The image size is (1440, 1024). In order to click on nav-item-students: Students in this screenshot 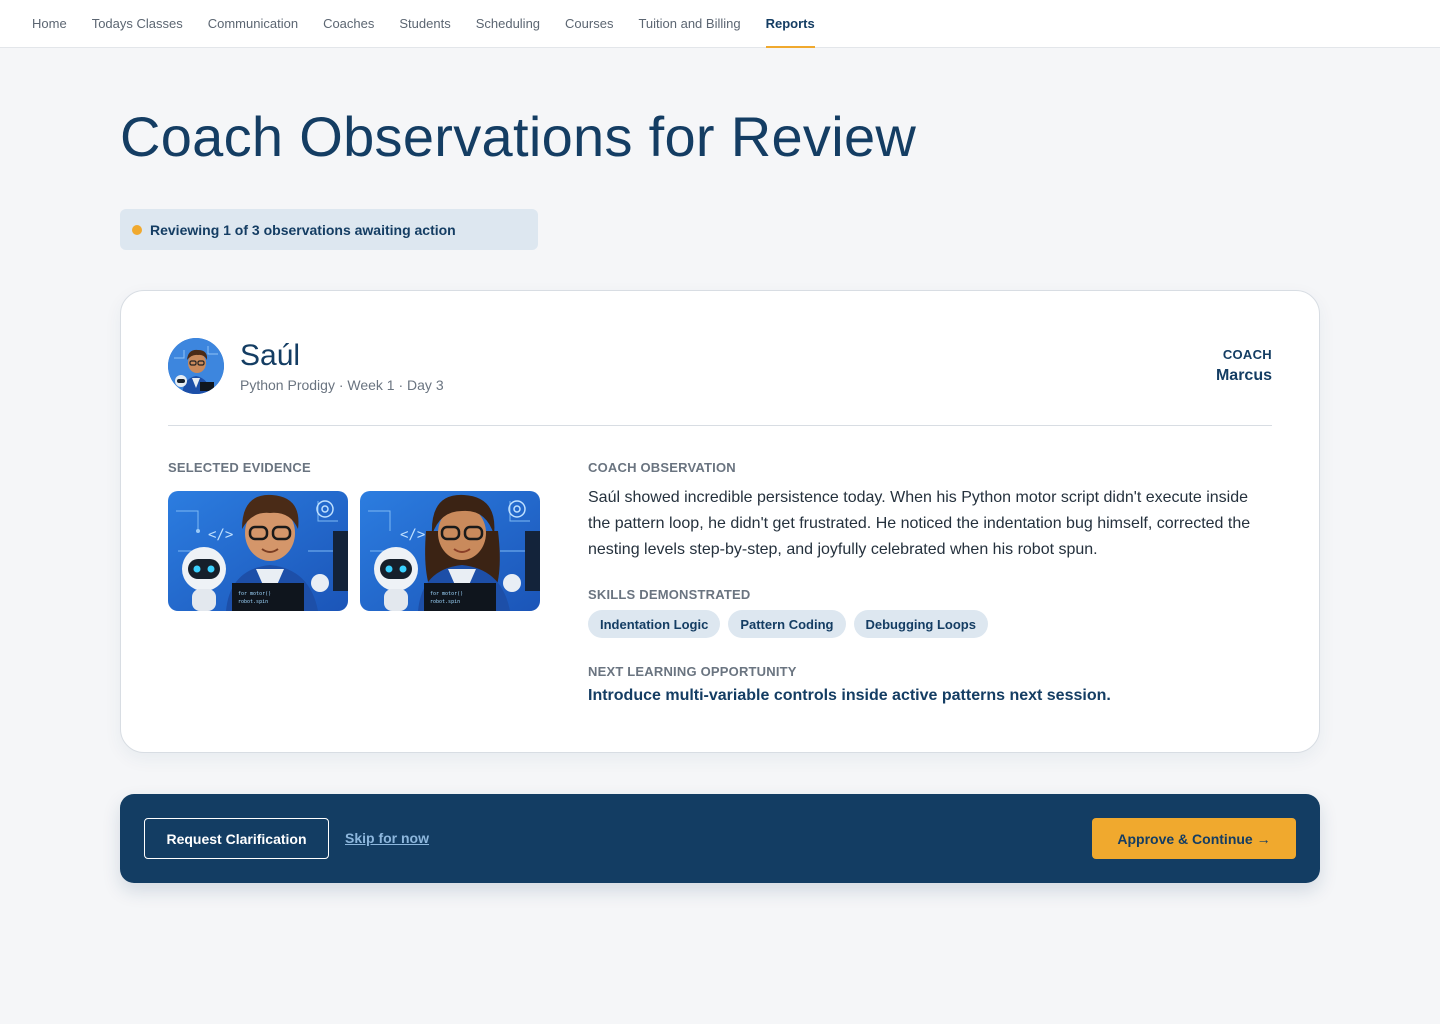, I will do `click(424, 23)`.